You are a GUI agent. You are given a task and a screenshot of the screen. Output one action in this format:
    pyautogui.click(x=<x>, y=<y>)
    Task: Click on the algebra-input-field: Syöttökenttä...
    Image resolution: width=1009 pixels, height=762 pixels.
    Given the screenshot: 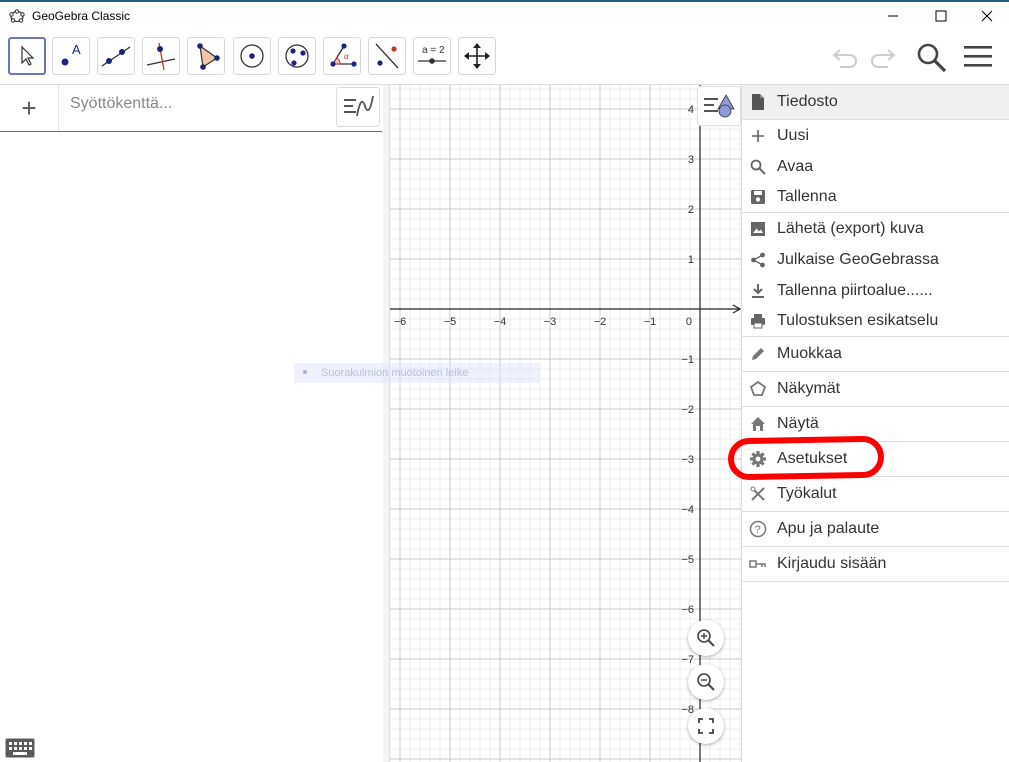 What is the action you would take?
    pyautogui.click(x=121, y=104)
    